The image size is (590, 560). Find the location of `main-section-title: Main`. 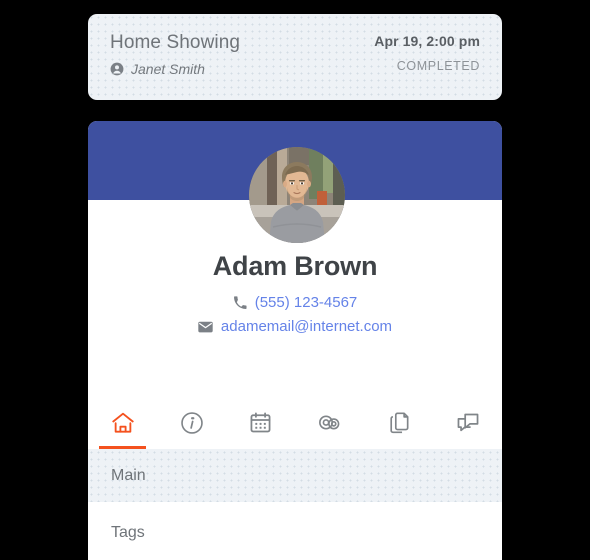

main-section-title: Main is located at coordinates (128, 475).